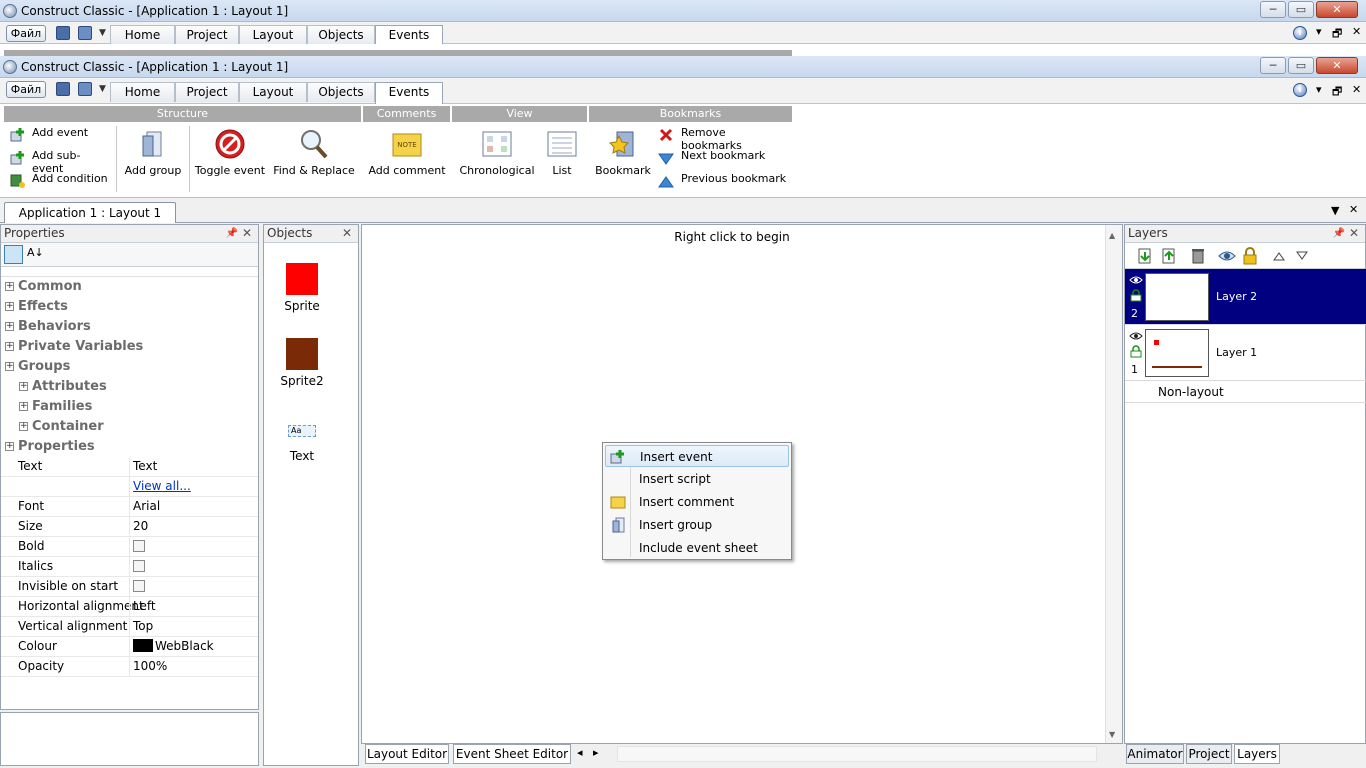  I want to click on tab-scroll-left-icon: ◂, so click(580, 752).